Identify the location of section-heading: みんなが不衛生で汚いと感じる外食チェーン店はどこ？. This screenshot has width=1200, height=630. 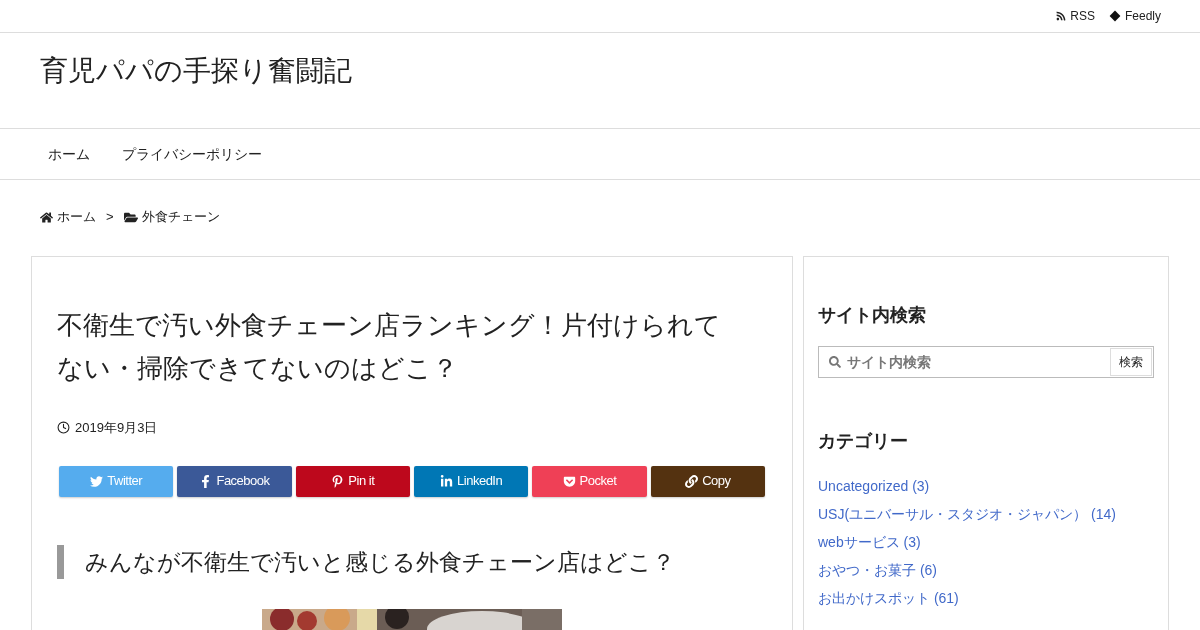
(412, 561).